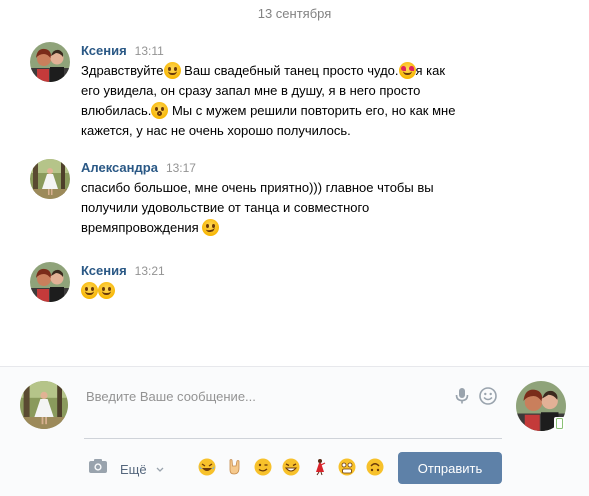 Image resolution: width=589 pixels, height=496 pixels. What do you see at coordinates (133, 469) in the screenshot?
I see `more-label: Ещё` at bounding box center [133, 469].